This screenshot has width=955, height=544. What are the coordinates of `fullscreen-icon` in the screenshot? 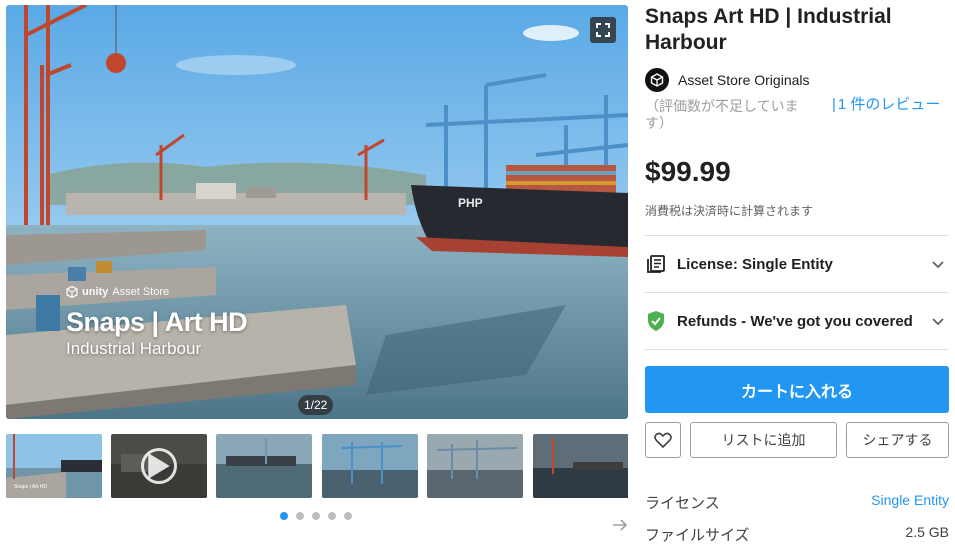 It's located at (603, 30).